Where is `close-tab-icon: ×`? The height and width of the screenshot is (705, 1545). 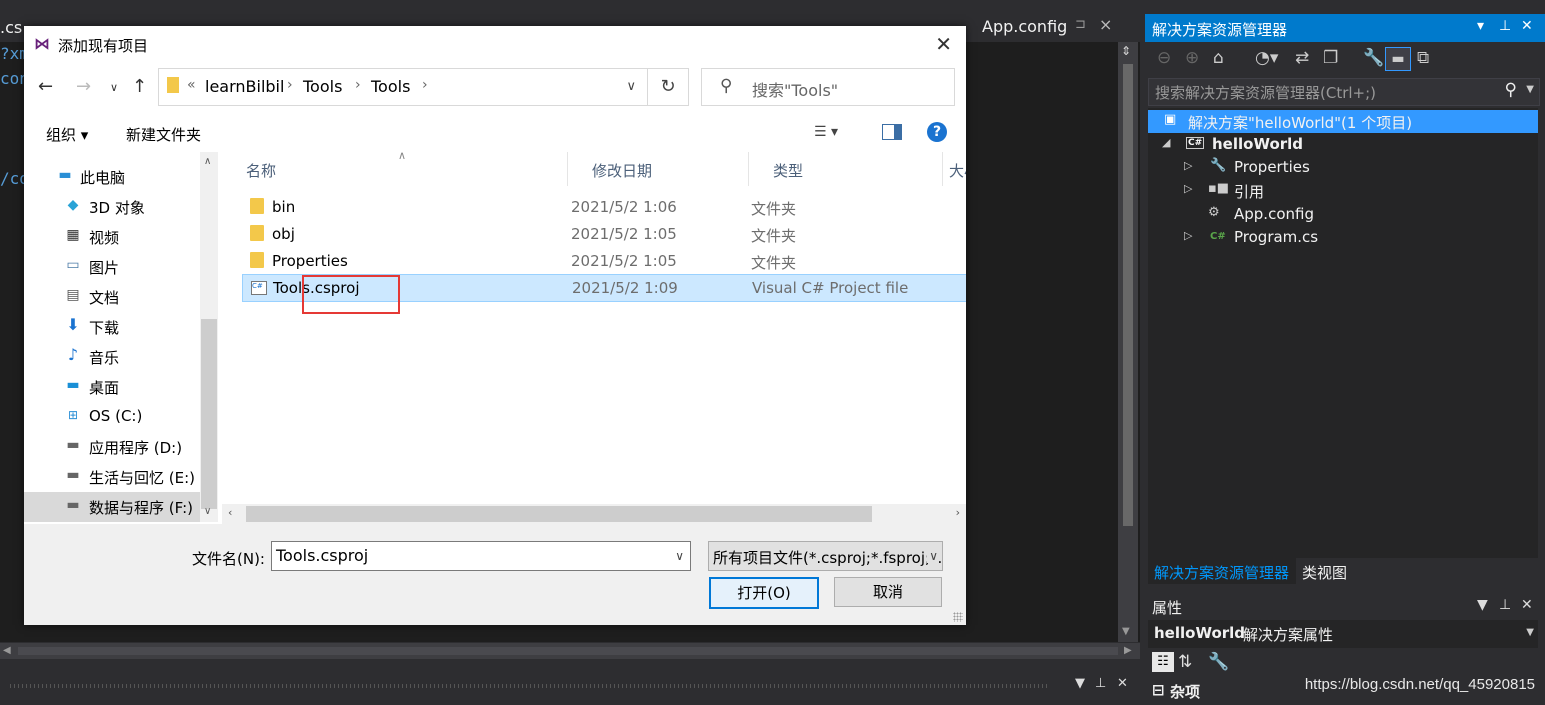
close-tab-icon: × is located at coordinates (1105, 24).